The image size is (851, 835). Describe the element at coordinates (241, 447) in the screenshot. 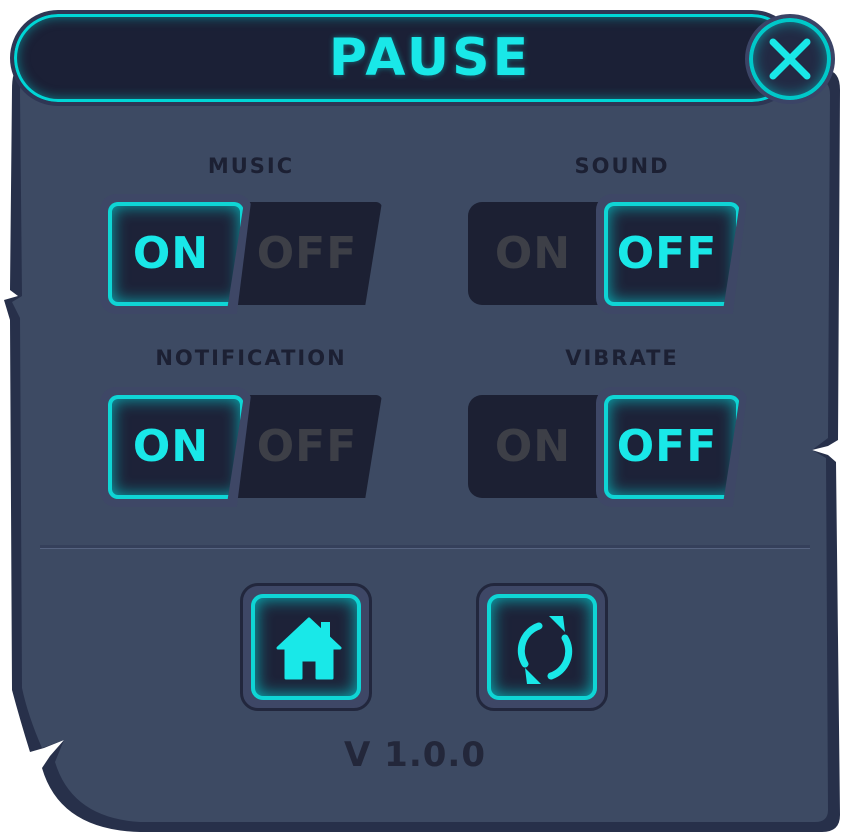

I see `notification-toggle: ON OFF` at that location.